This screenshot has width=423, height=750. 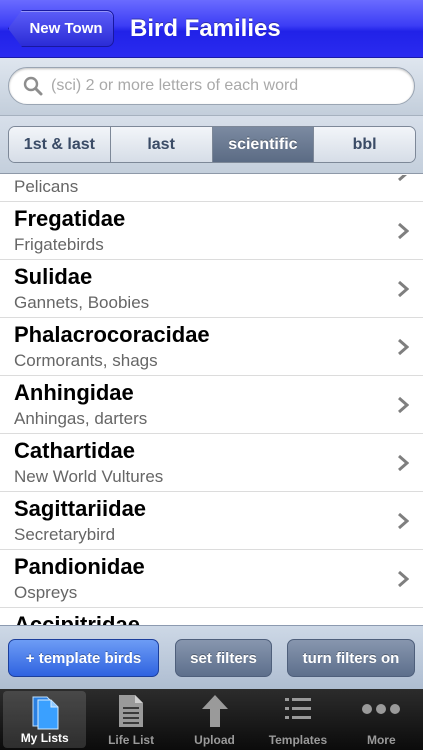 What do you see at coordinates (381, 709) in the screenshot?
I see `more-icon` at bounding box center [381, 709].